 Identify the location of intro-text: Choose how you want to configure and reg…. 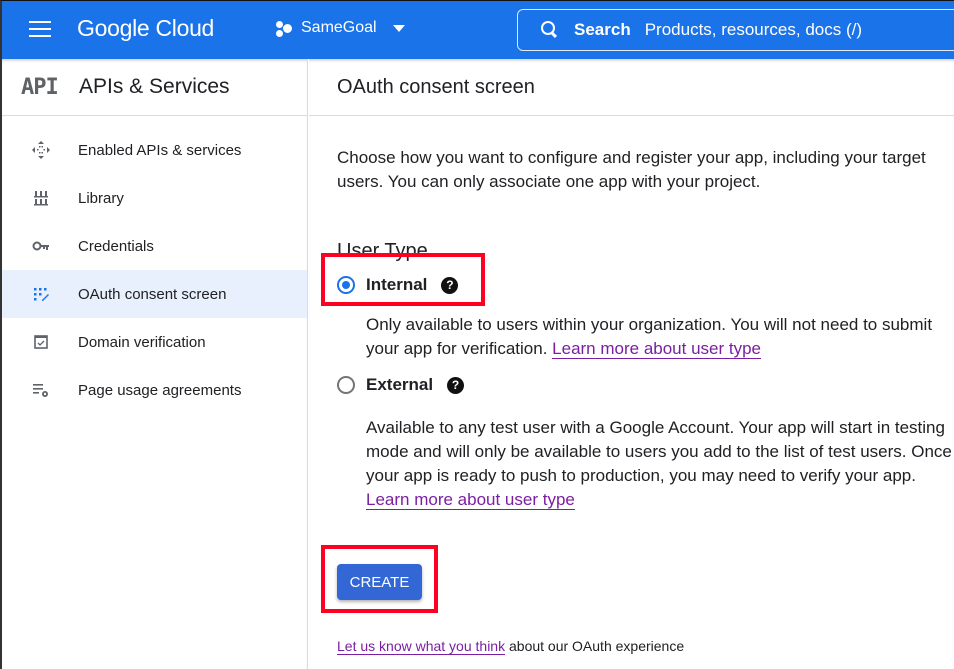
(631, 169).